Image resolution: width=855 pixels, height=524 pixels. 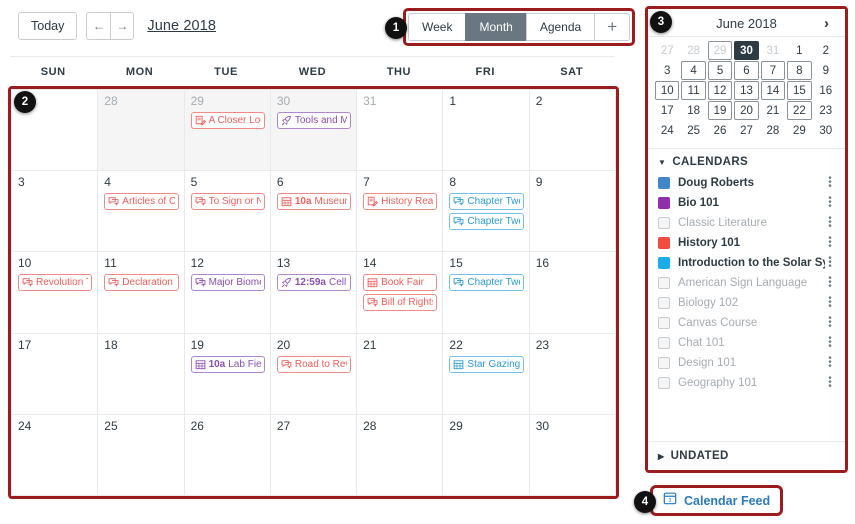 What do you see at coordinates (55, 293) in the screenshot?
I see `calendar-day-cell: 10 Revolution T` at bounding box center [55, 293].